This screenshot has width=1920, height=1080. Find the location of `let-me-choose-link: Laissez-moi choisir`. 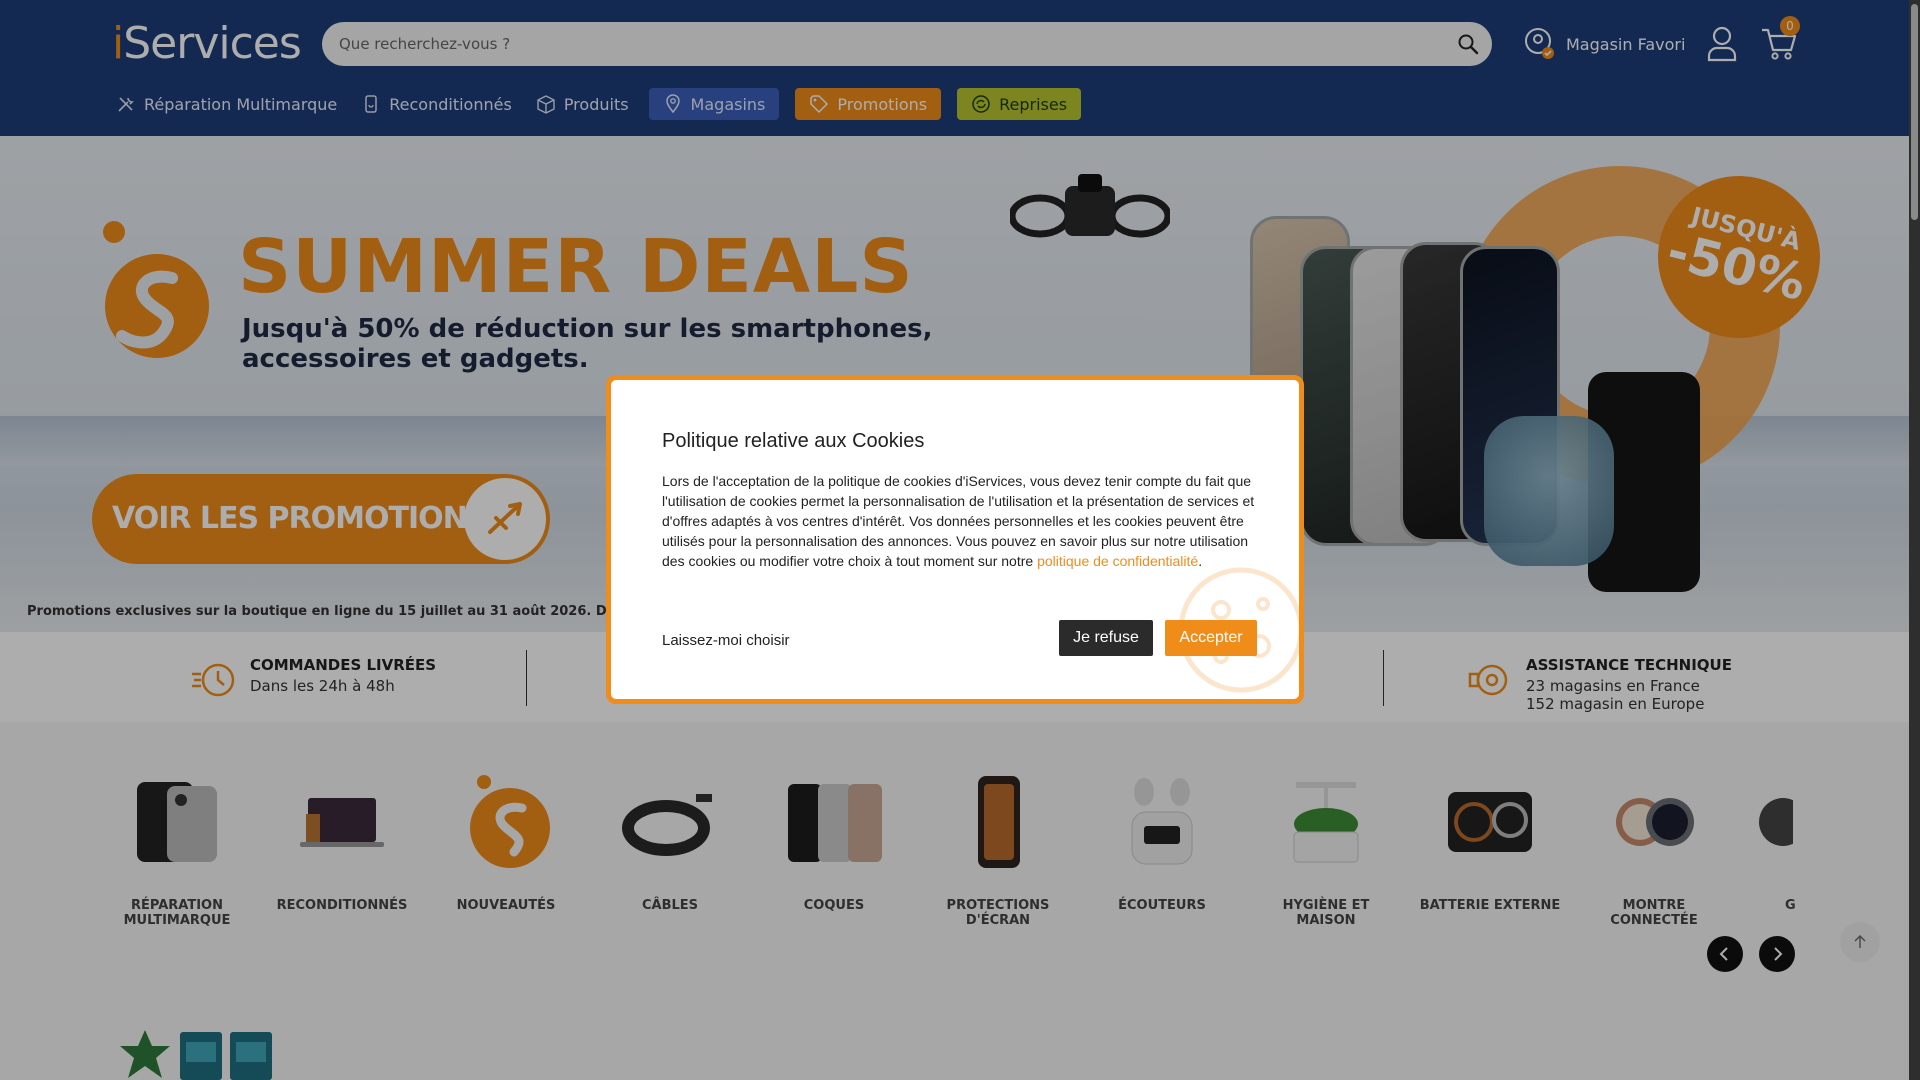

let-me-choose-link: Laissez-moi choisir is located at coordinates (726, 640).